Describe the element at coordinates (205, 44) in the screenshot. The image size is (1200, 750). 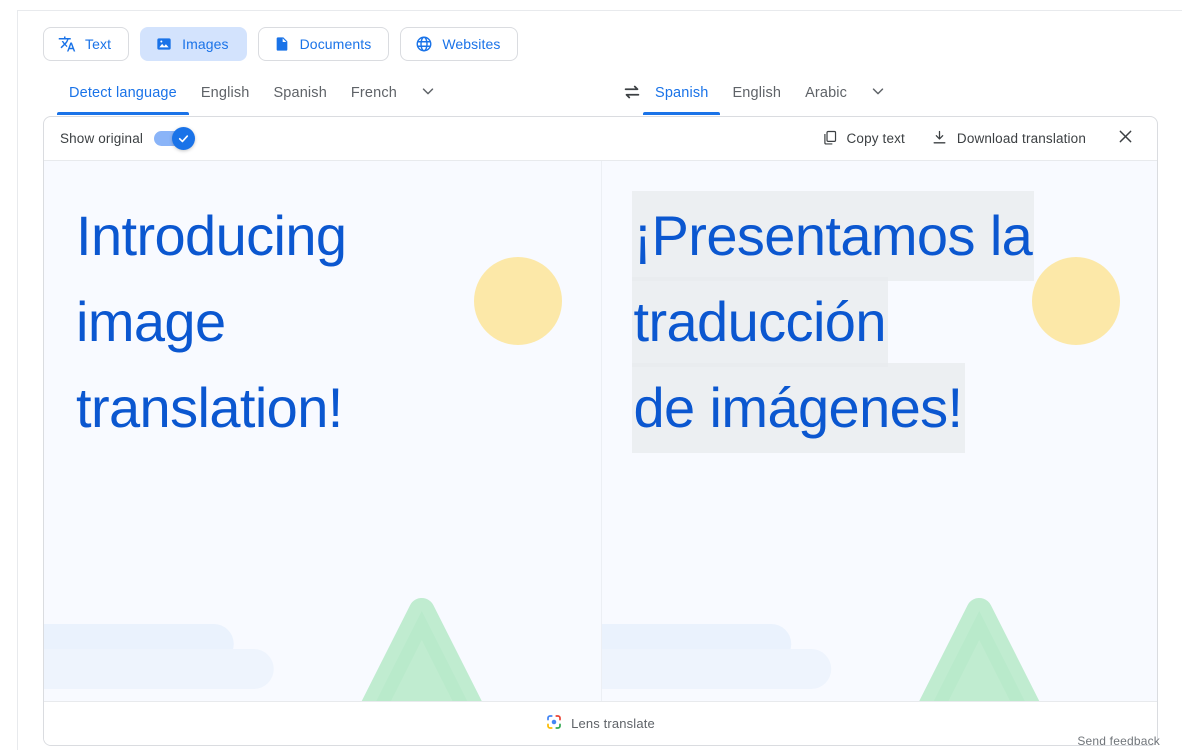
I see `mode-tab-images-label: Images` at that location.